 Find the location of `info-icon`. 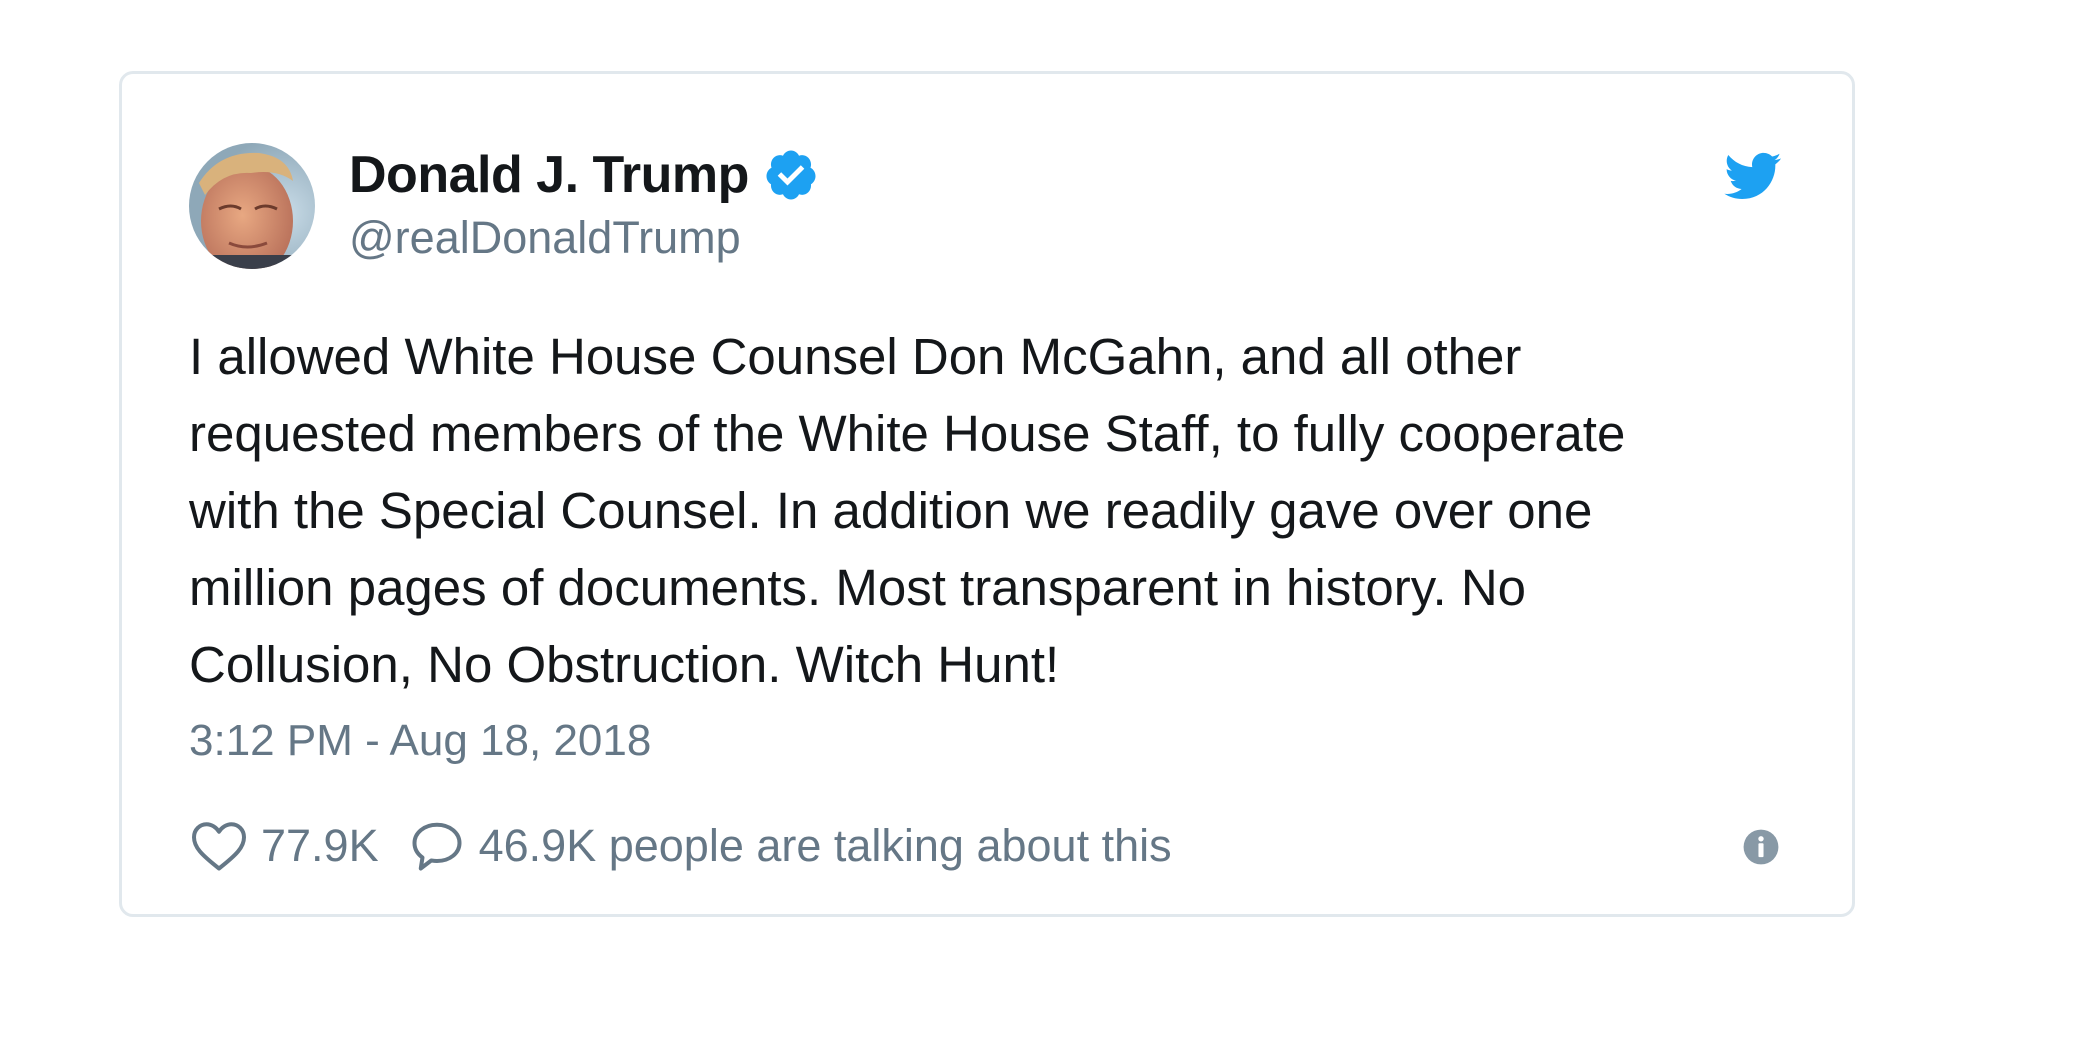

info-icon is located at coordinates (1761, 847).